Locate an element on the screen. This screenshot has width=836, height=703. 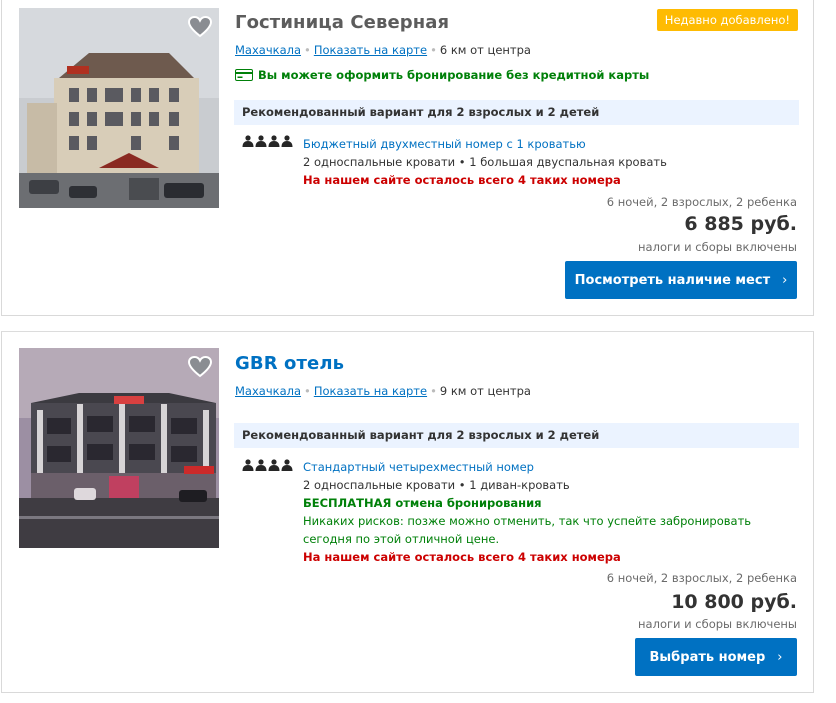
select-room-button: Выбрать номер › is located at coordinates (716, 657).